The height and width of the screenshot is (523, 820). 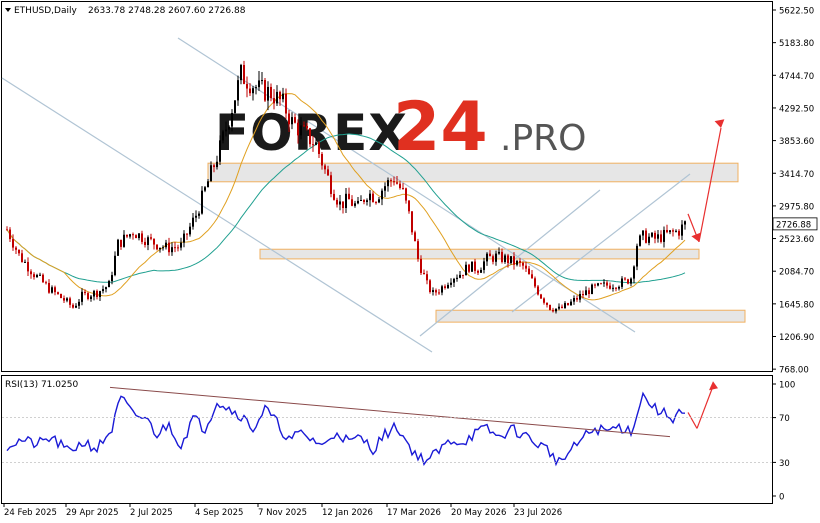 I want to click on price-tick-label: 5622.50, so click(x=796, y=12).